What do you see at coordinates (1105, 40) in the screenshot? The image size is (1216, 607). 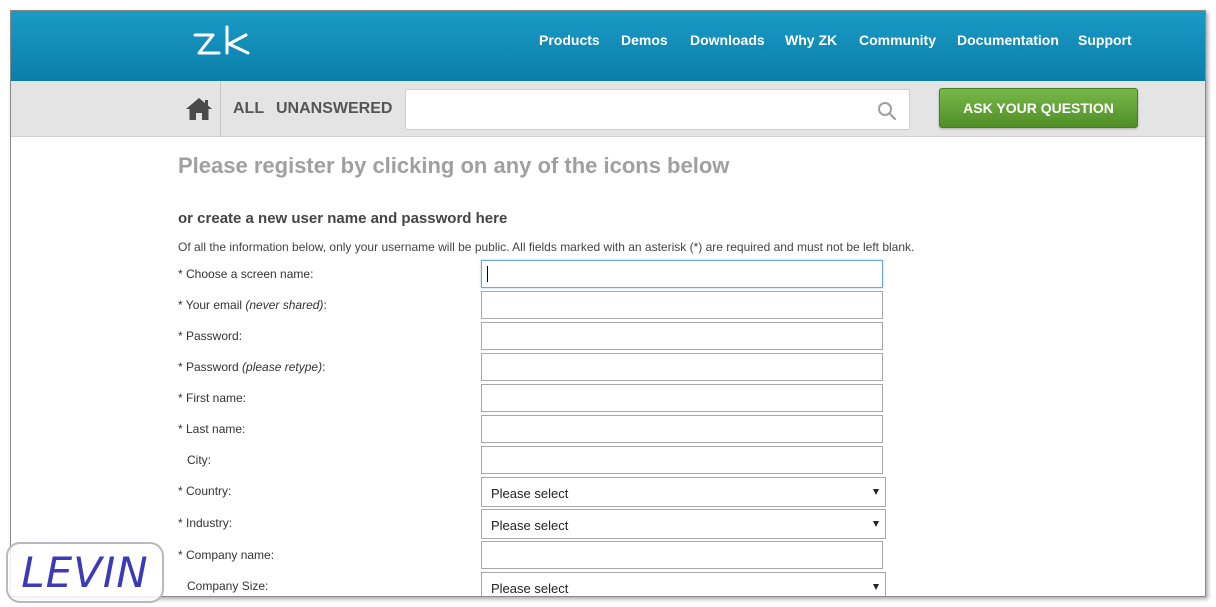 I see `nav-support: Support` at bounding box center [1105, 40].